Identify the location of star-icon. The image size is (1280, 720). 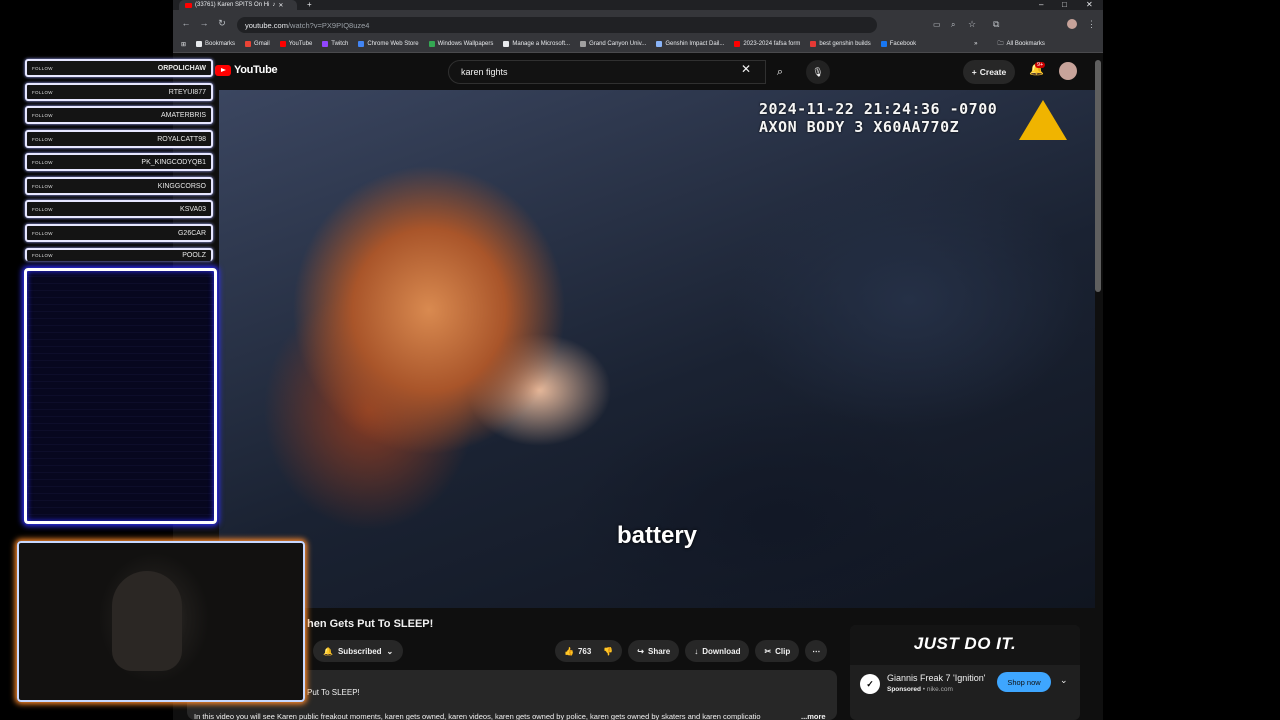
(199, 44).